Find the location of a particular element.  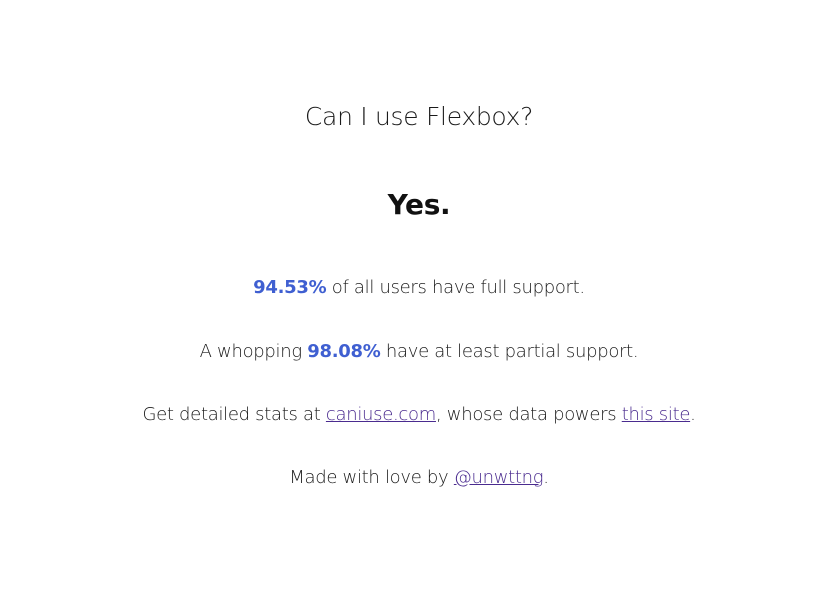

caniuse-link: caniuse.com is located at coordinates (381, 414).